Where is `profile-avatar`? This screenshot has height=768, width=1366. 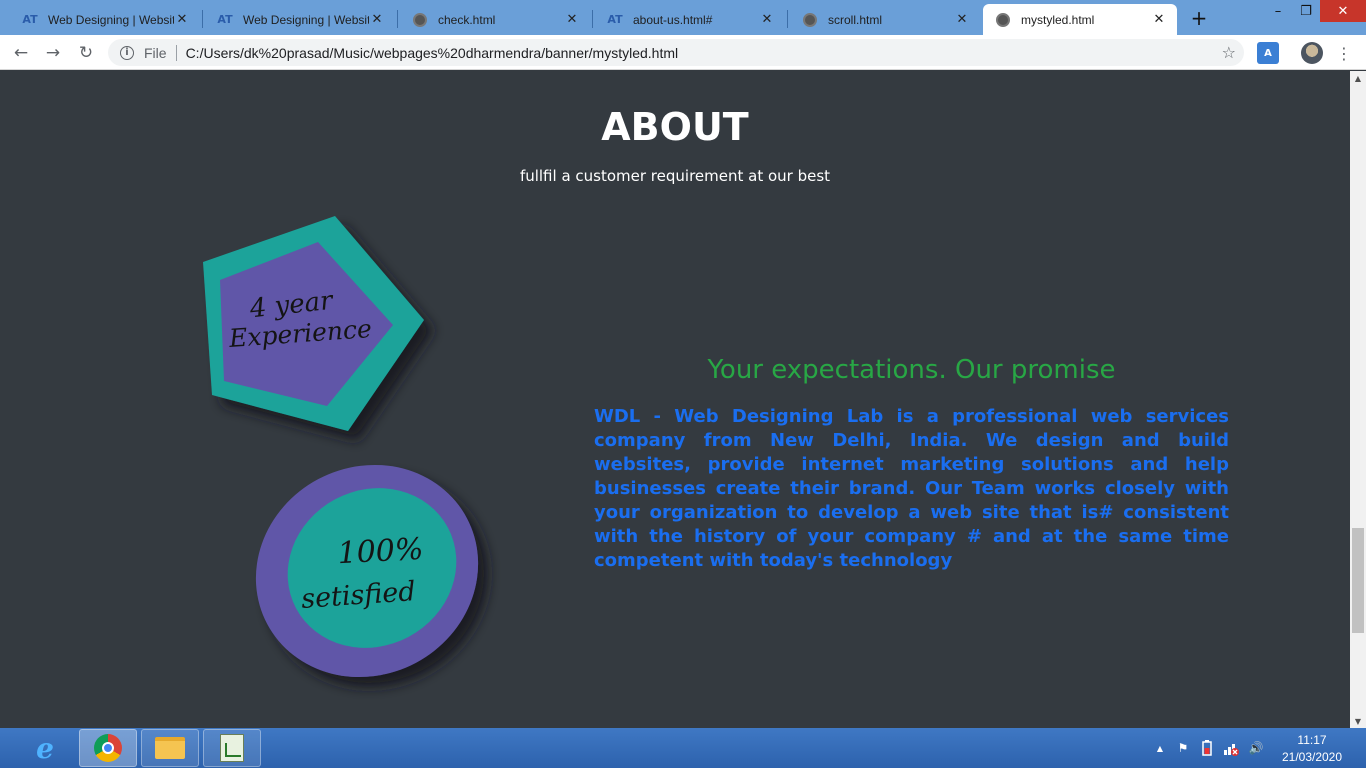
profile-avatar is located at coordinates (1312, 53).